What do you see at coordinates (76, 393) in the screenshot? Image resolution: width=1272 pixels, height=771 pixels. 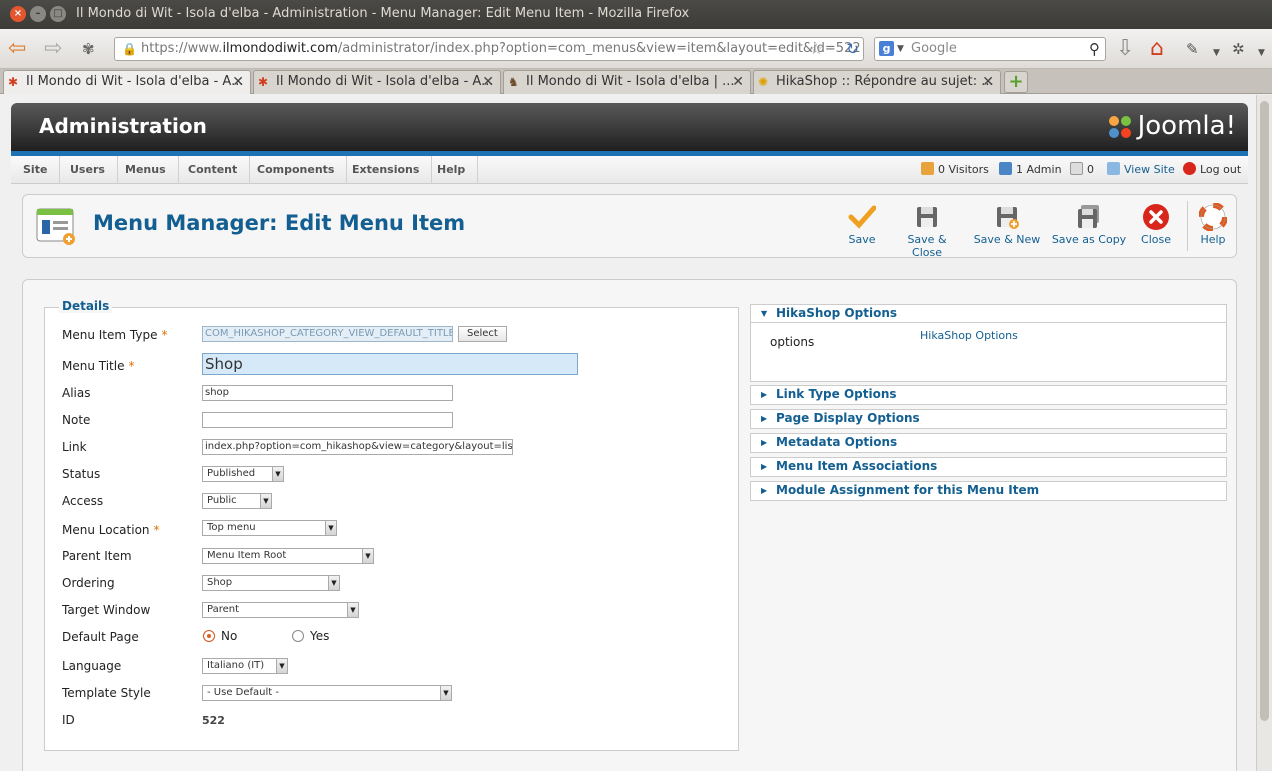 I see `alias-label: Alias` at bounding box center [76, 393].